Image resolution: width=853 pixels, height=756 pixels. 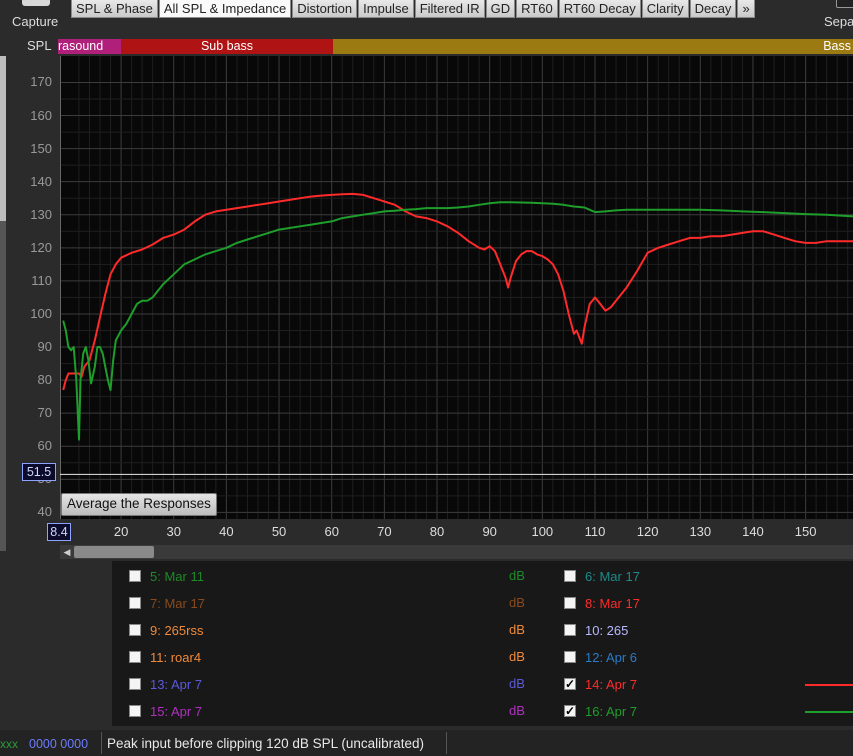 I want to click on legend-label: 14: Apr 7, so click(x=611, y=684).